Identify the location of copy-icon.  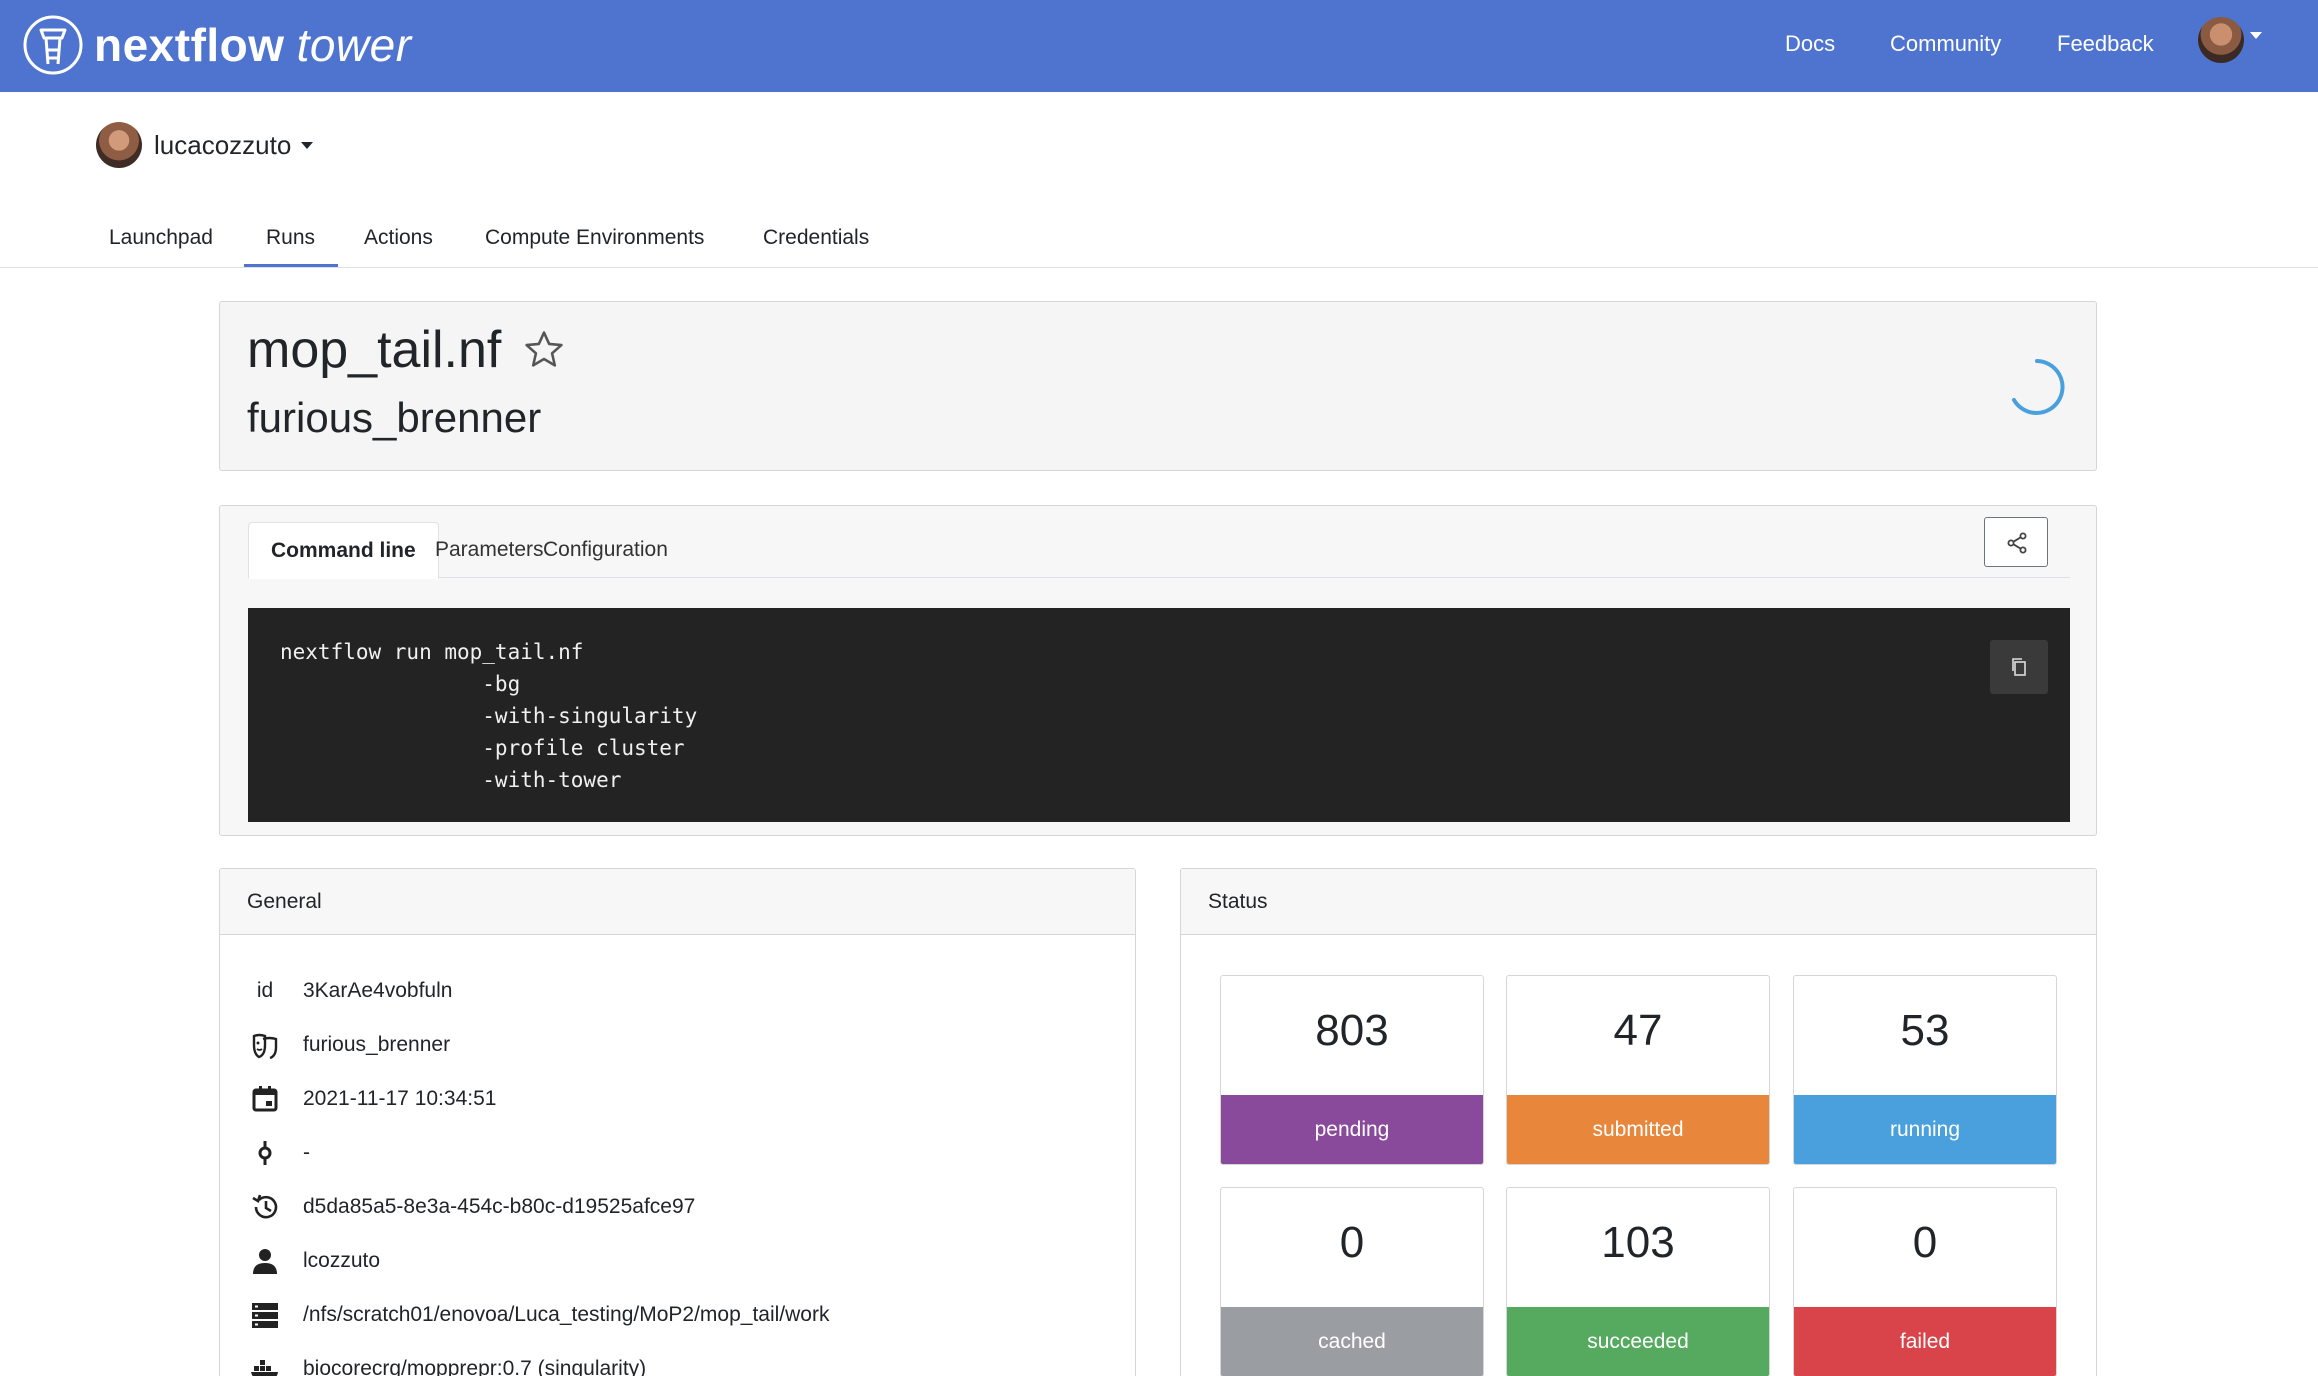
(2019, 667).